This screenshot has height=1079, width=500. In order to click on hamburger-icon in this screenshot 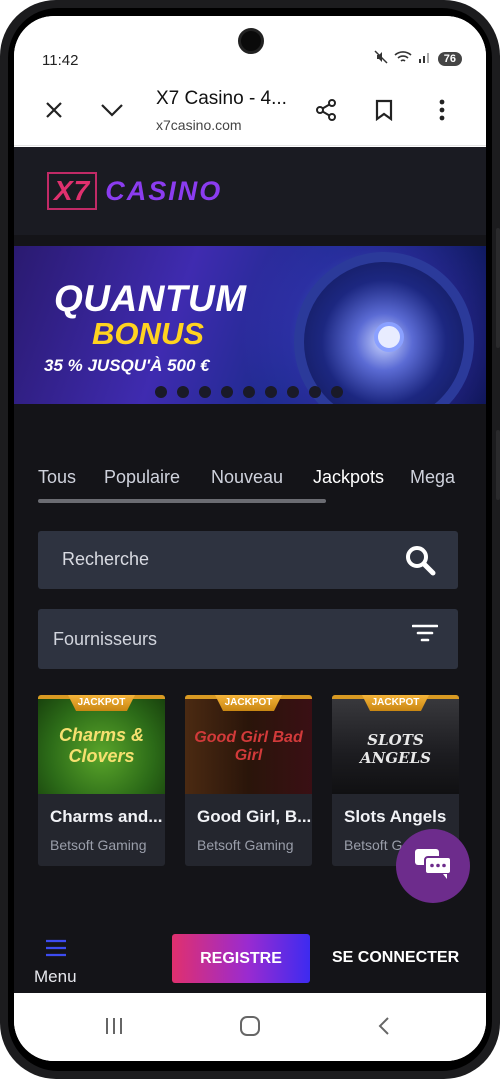, I will do `click(56, 948)`.